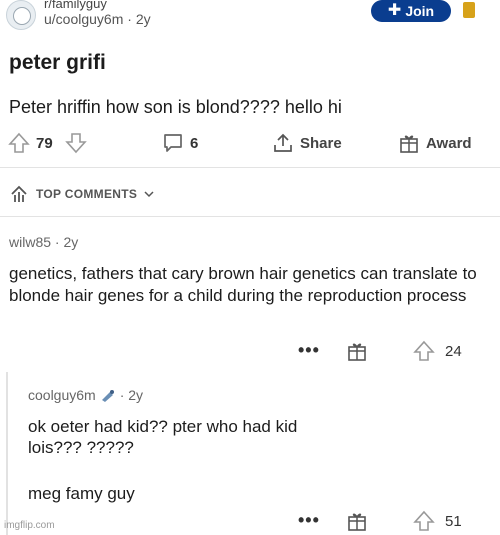 The image size is (500, 535). I want to click on chevron-down-icon, so click(149, 194).